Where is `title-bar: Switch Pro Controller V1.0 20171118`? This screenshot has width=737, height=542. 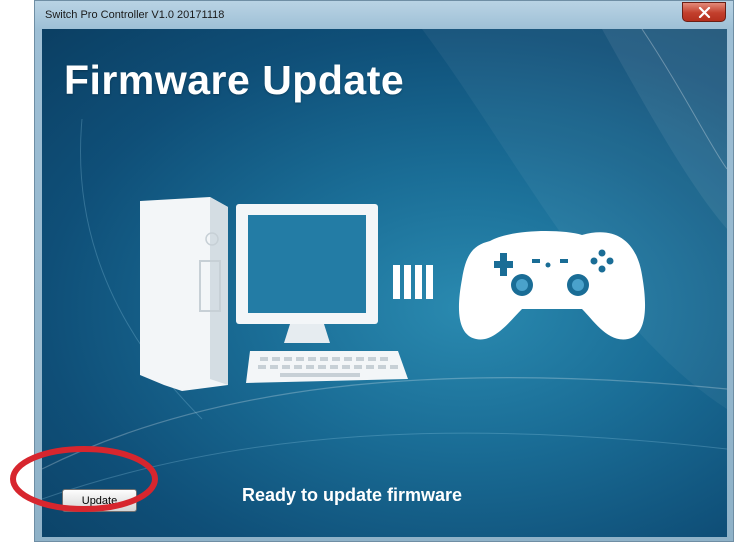
title-bar: Switch Pro Controller V1.0 20171118 is located at coordinates (384, 15).